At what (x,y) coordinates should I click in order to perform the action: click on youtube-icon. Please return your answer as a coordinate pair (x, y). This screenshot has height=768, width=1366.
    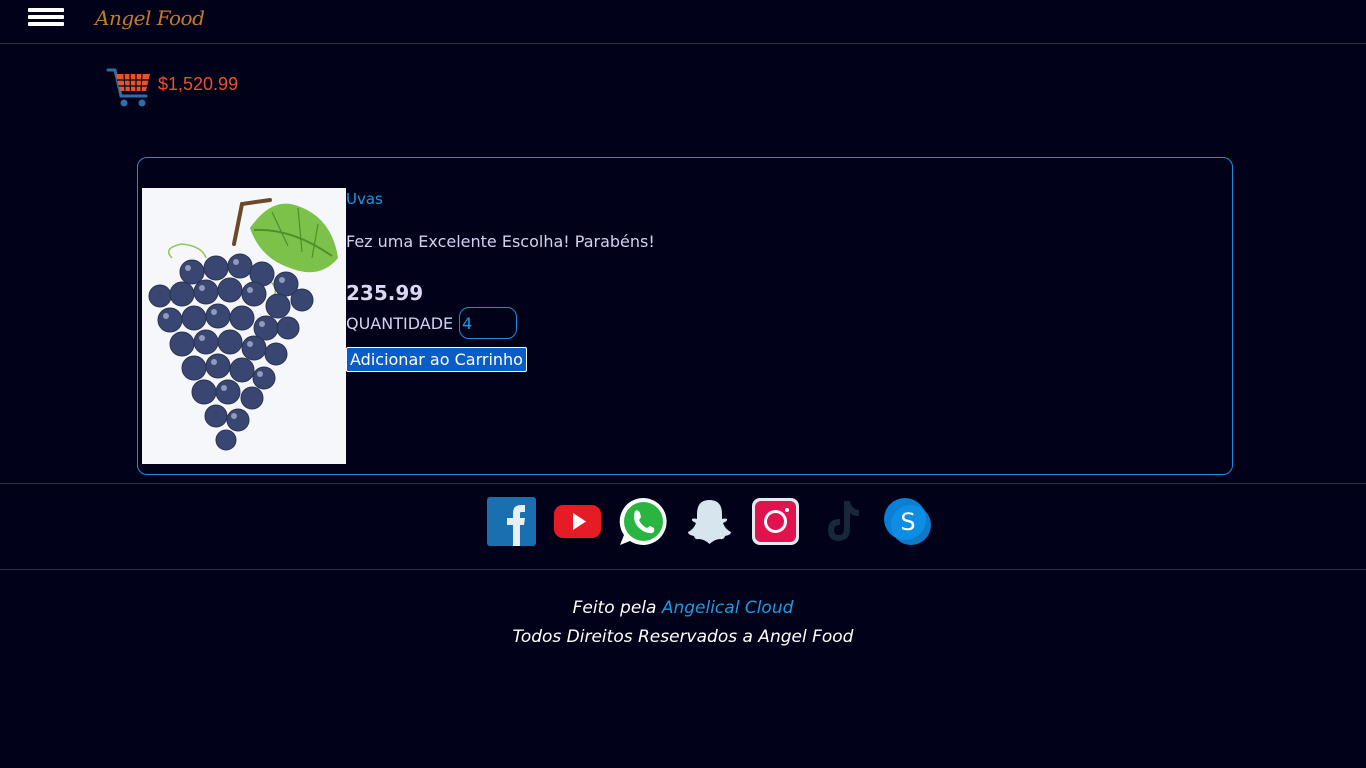
    Looking at the image, I should click on (577, 521).